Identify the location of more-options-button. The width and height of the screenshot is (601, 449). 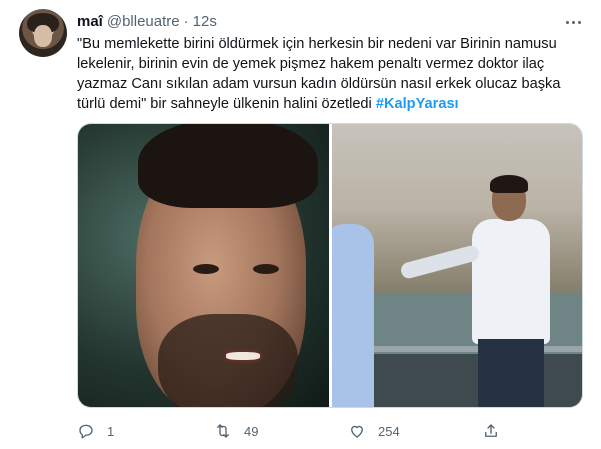
(573, 22).